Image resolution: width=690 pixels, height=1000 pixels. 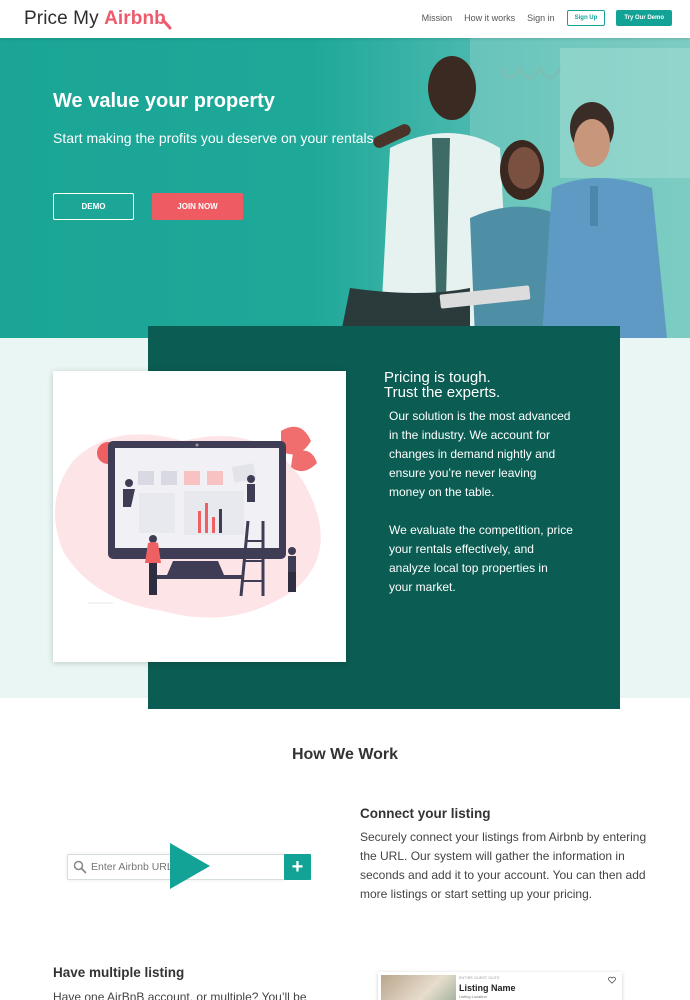 I want to click on logo: Price My Airbnb, so click(x=98, y=19).